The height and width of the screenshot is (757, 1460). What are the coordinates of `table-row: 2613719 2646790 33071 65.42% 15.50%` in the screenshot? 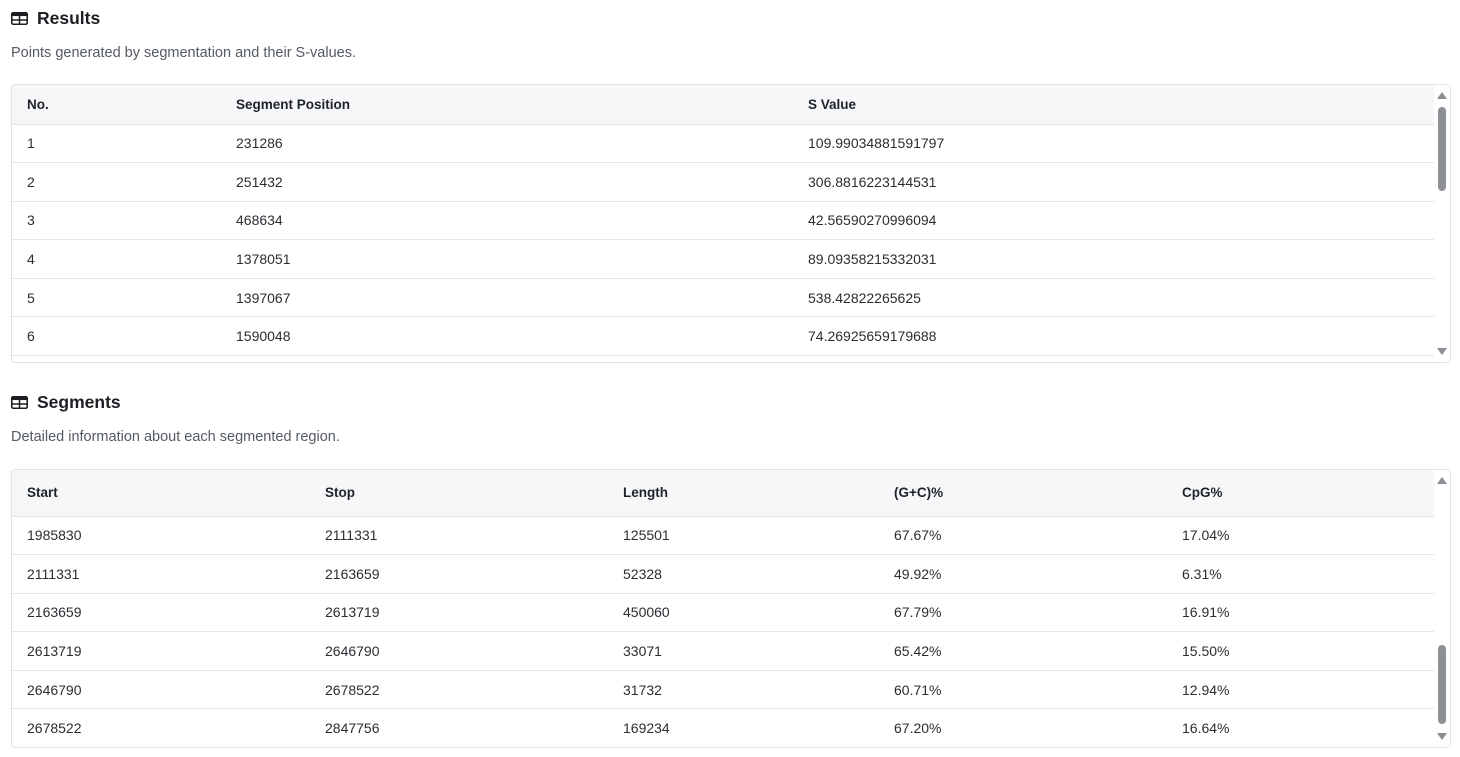 It's located at (723, 651).